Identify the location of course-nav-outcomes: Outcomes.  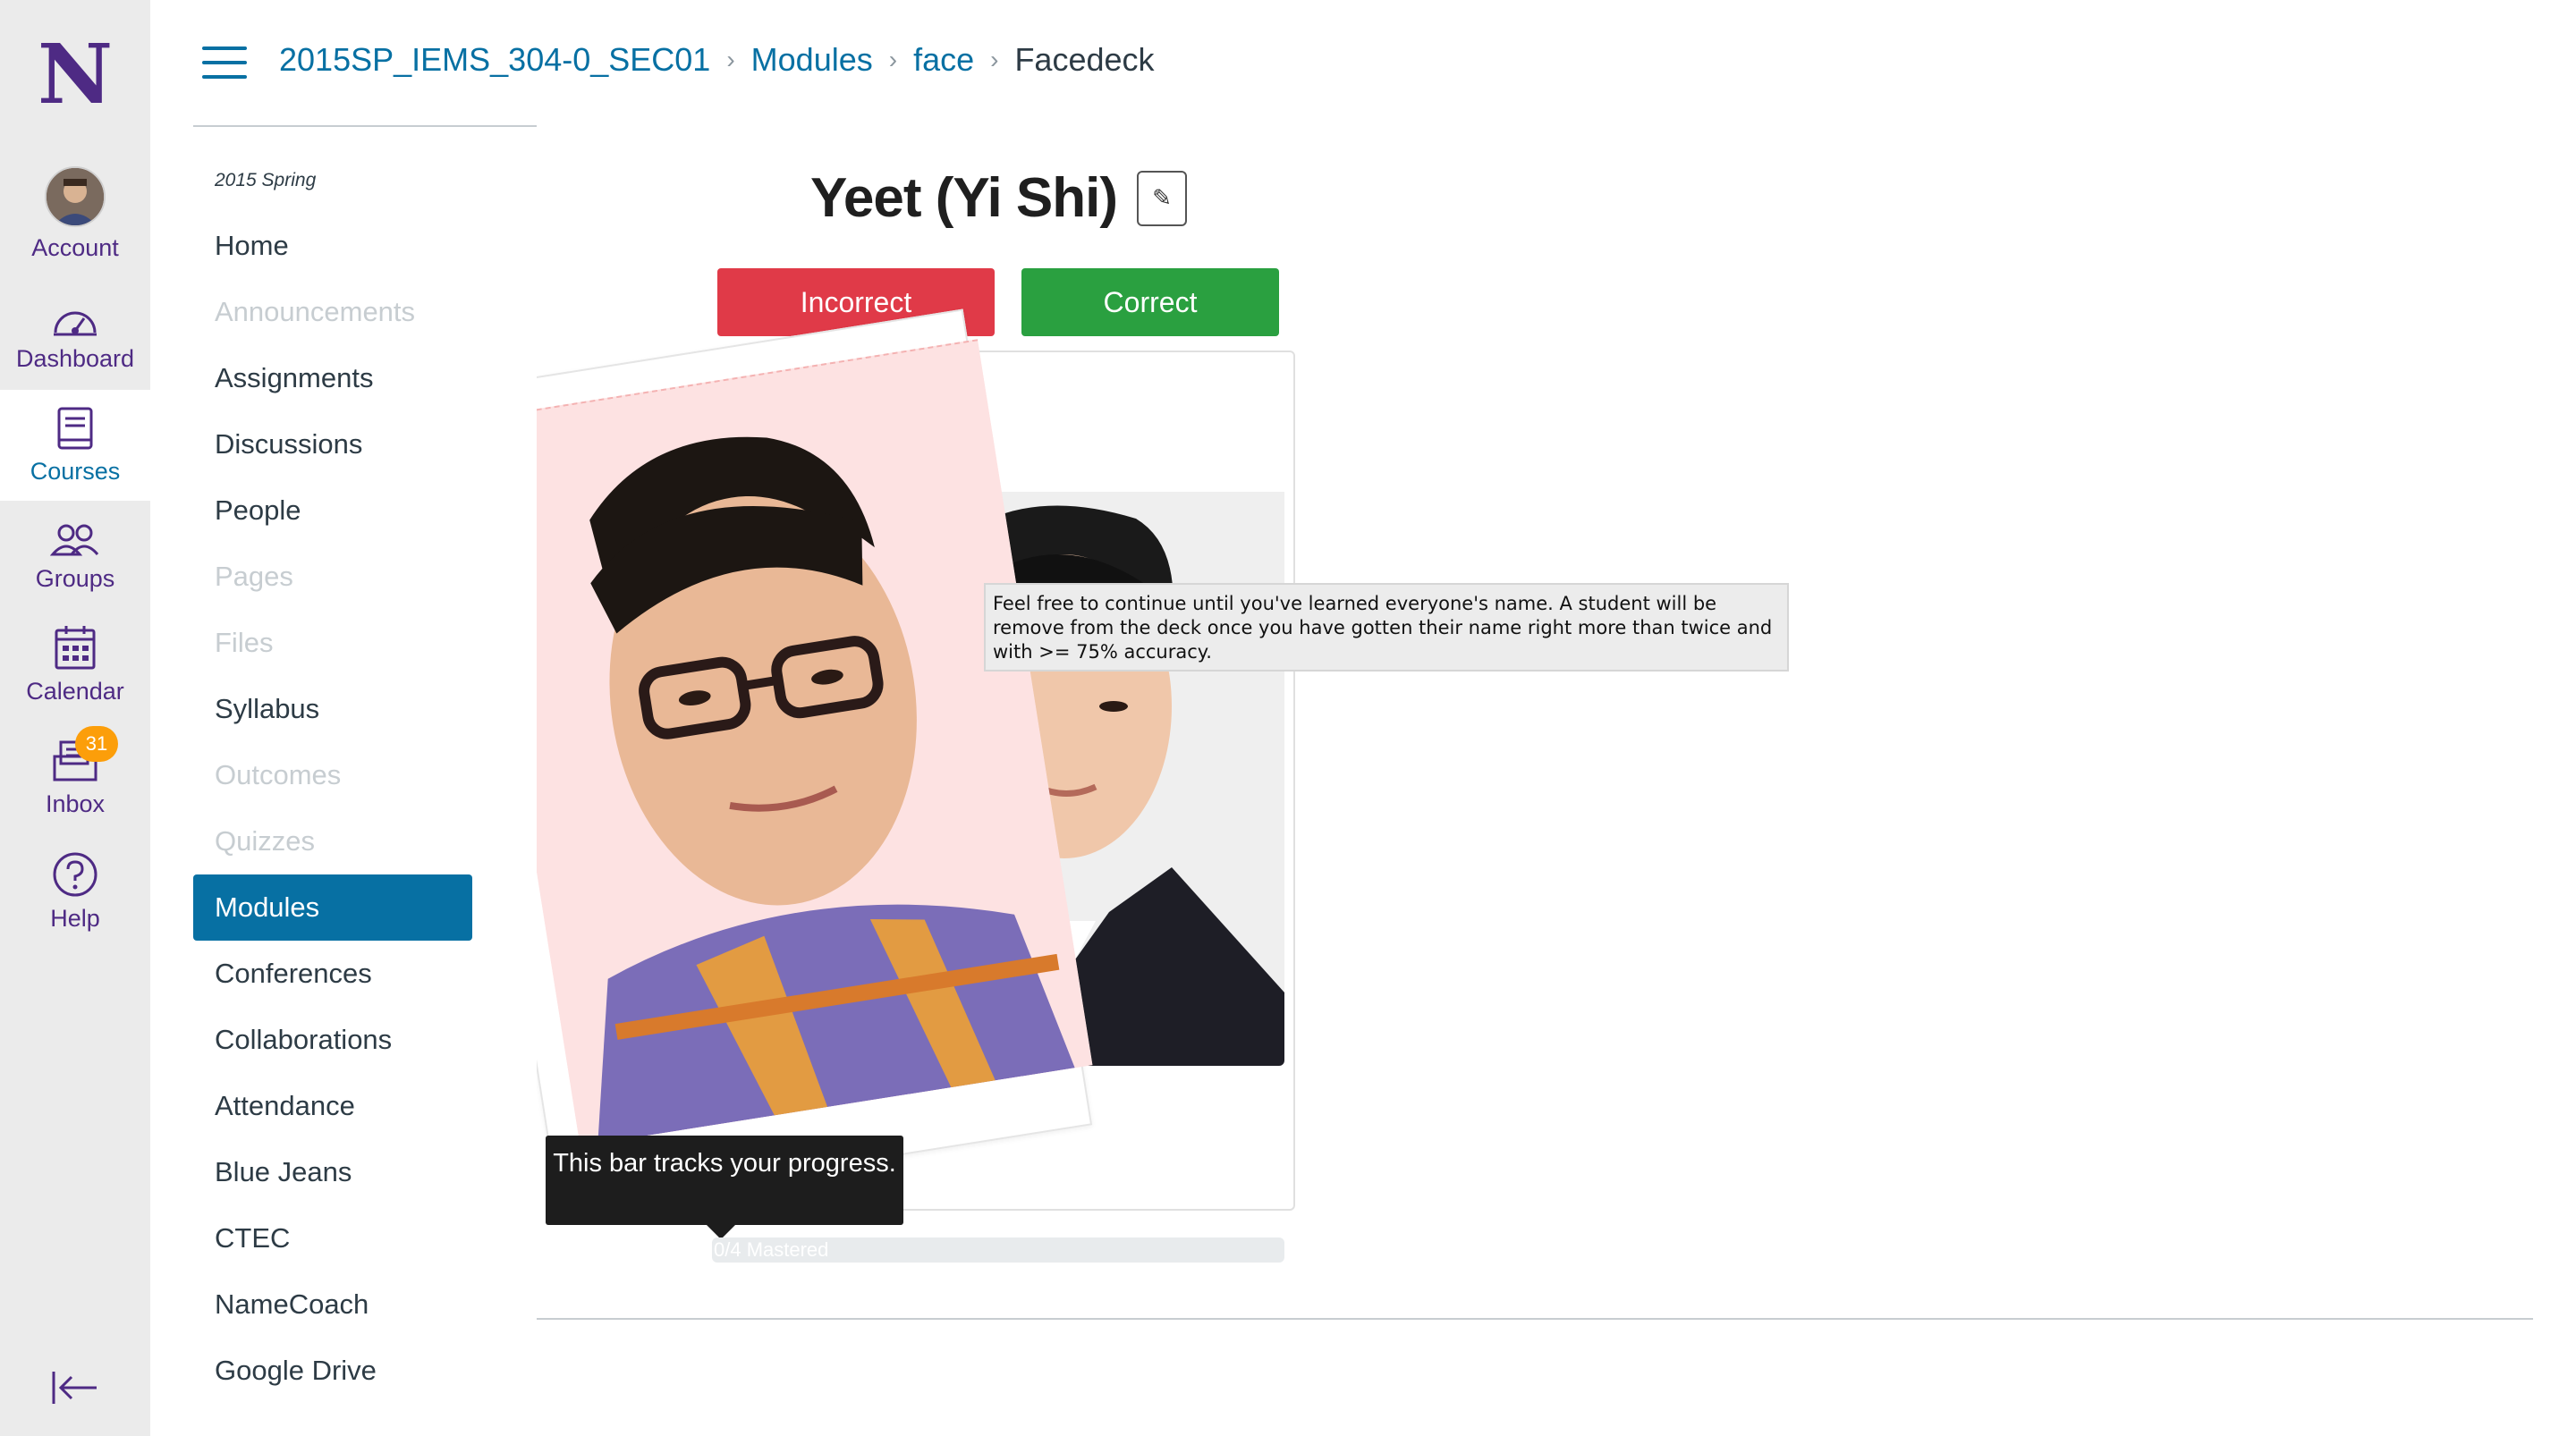
(332, 775).